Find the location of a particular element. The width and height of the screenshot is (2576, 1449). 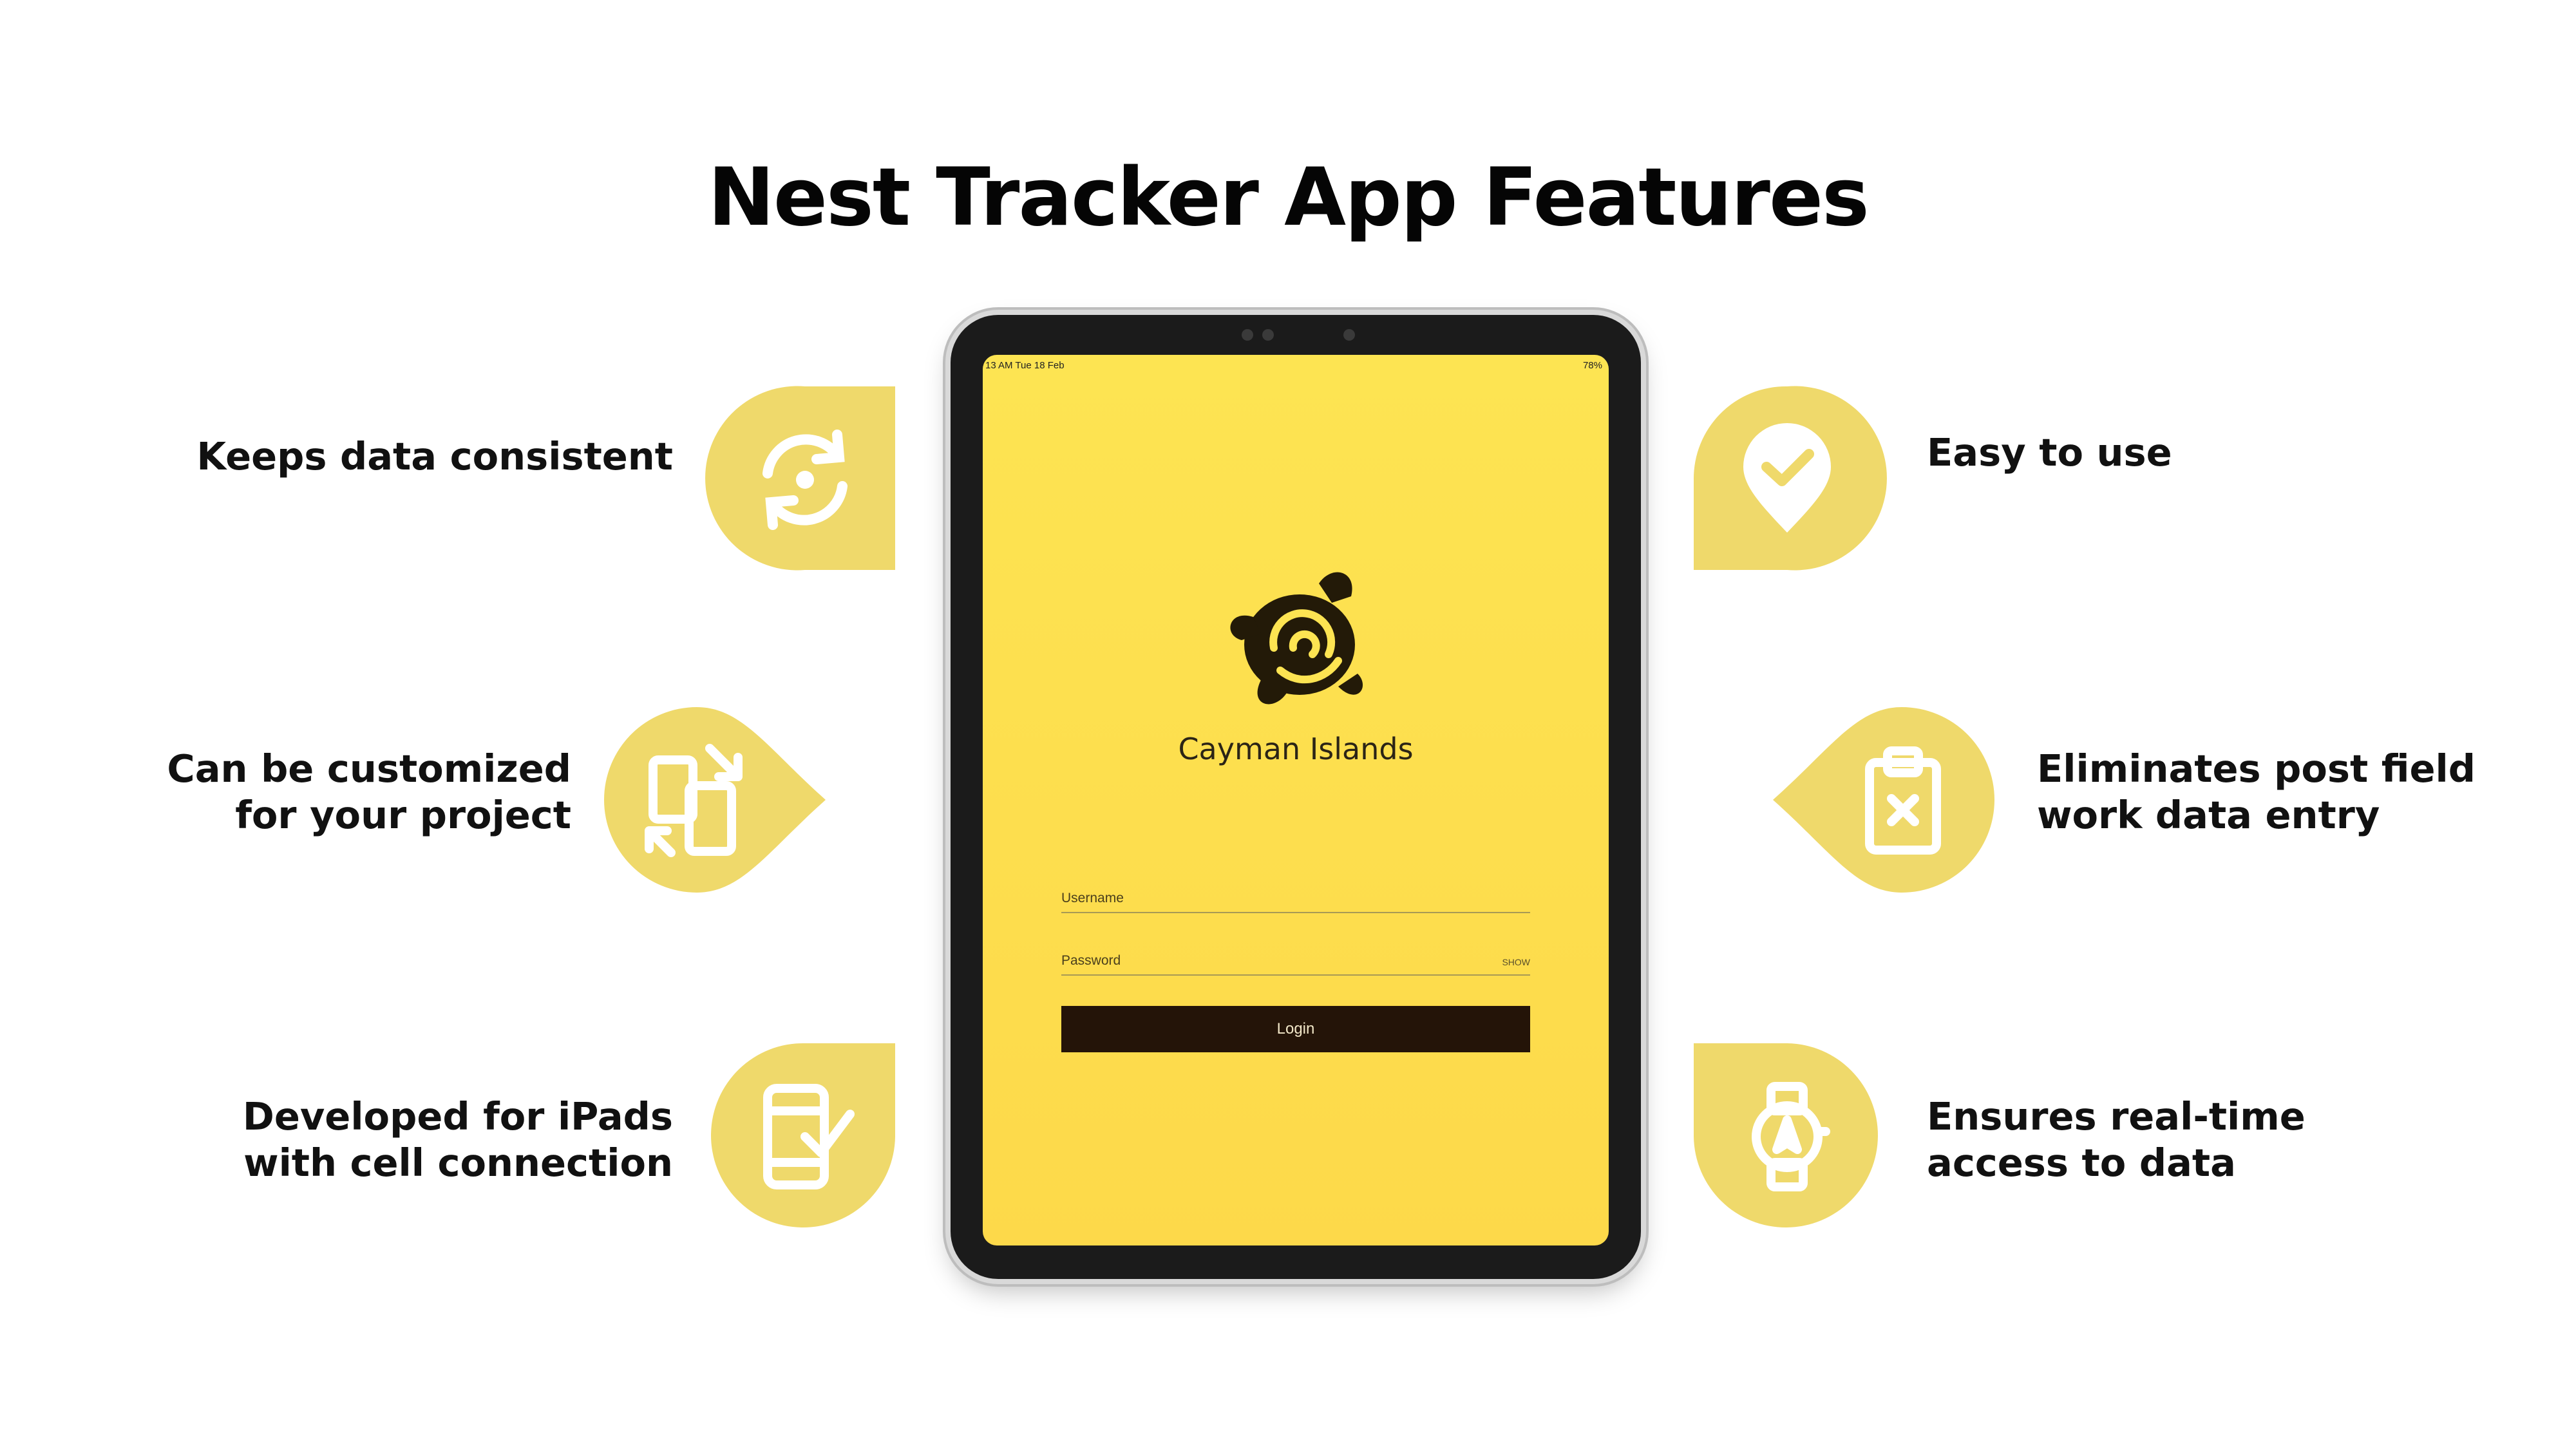

feature-text-eliminates: Eliminates post field work data entry is located at coordinates (2256, 792).